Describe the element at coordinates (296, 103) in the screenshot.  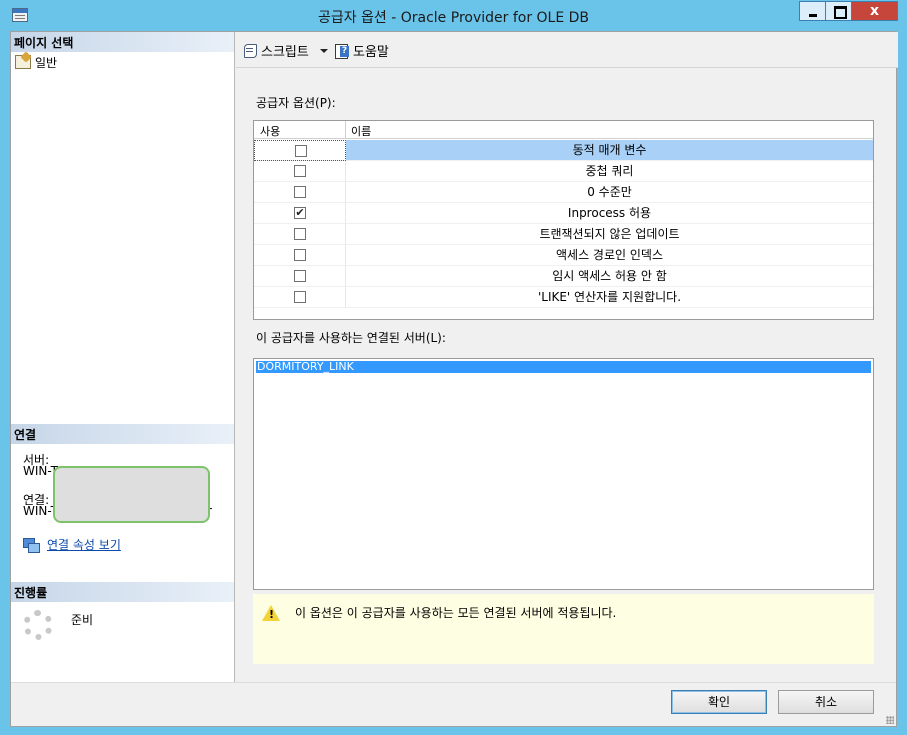
I see `provider-options-label: 공급자 옵션(P):` at that location.